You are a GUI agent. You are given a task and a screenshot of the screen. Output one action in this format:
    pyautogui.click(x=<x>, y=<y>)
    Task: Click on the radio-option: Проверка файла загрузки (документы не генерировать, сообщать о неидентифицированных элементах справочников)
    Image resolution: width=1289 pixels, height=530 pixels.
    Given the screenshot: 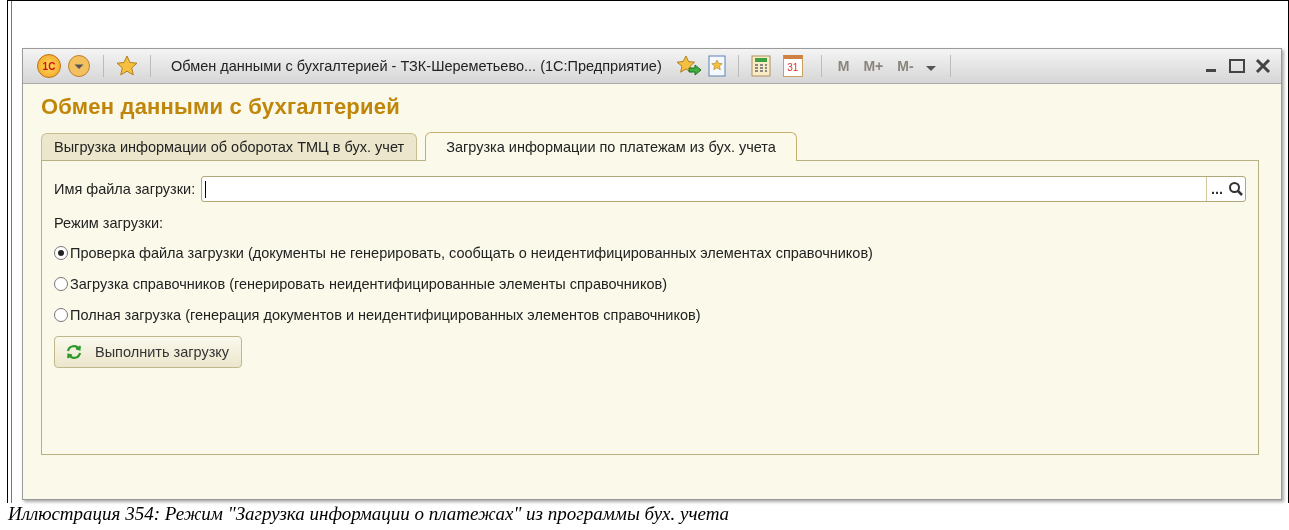 What is the action you would take?
    pyautogui.click(x=650, y=253)
    